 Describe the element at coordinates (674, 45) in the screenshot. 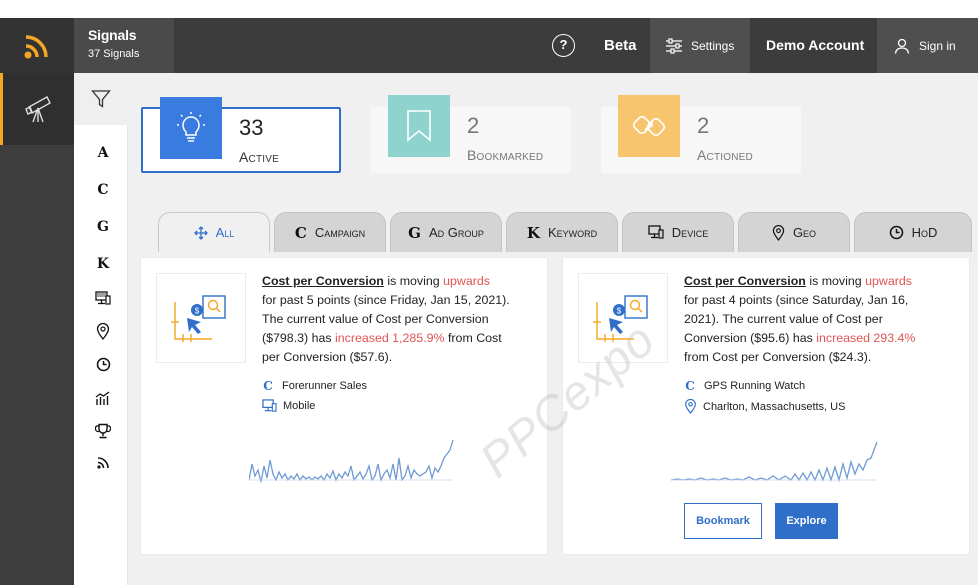

I see `sliders-icon` at that location.